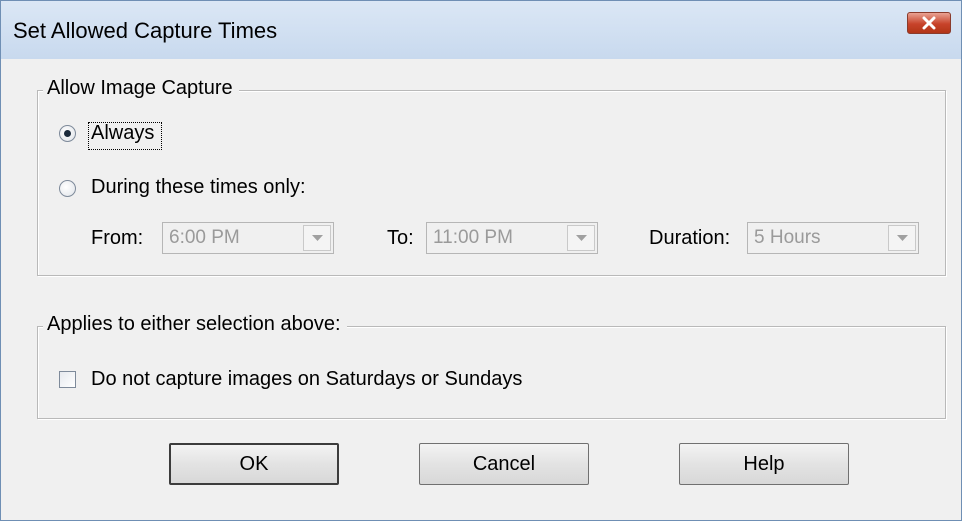  What do you see at coordinates (198, 187) in the screenshot?
I see `during-times-label: During these times only:` at bounding box center [198, 187].